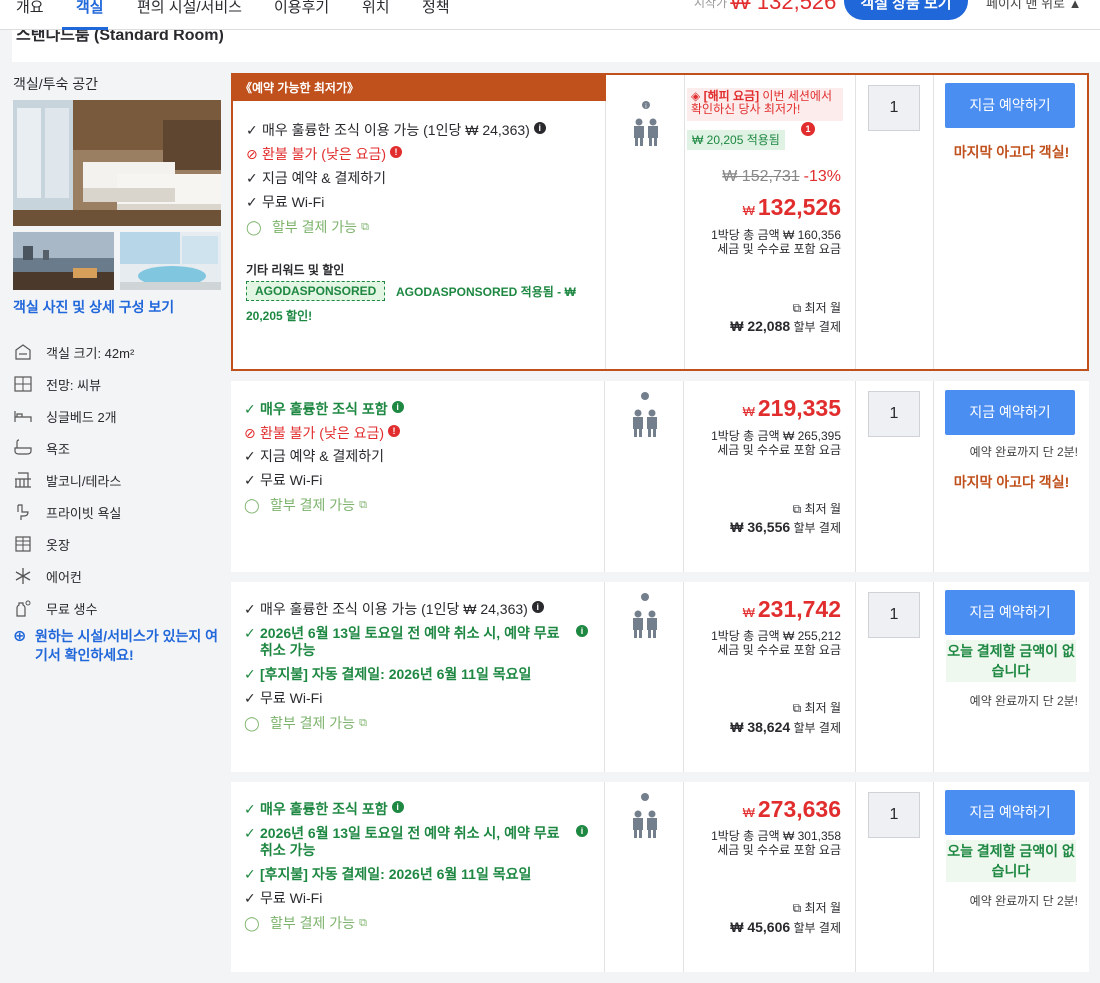 The width and height of the screenshot is (1100, 983). I want to click on tab-location: 위치, so click(376, 8).